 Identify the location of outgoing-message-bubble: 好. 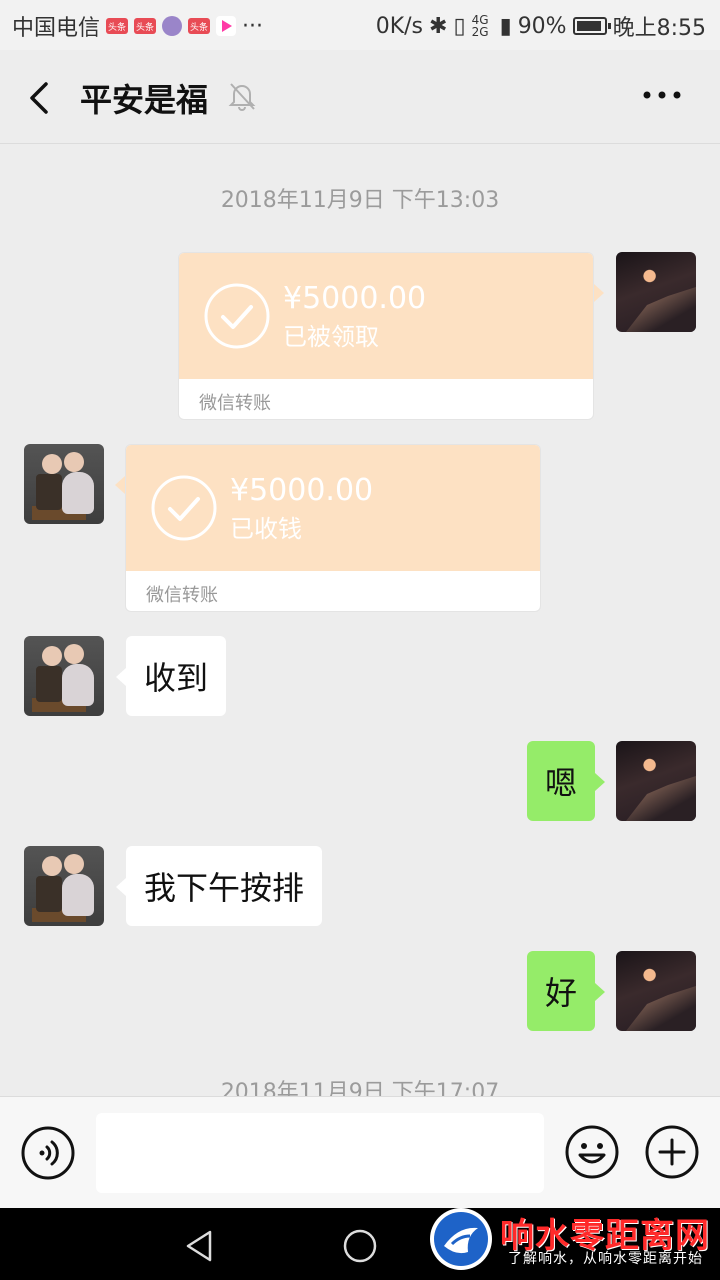
(561, 991).